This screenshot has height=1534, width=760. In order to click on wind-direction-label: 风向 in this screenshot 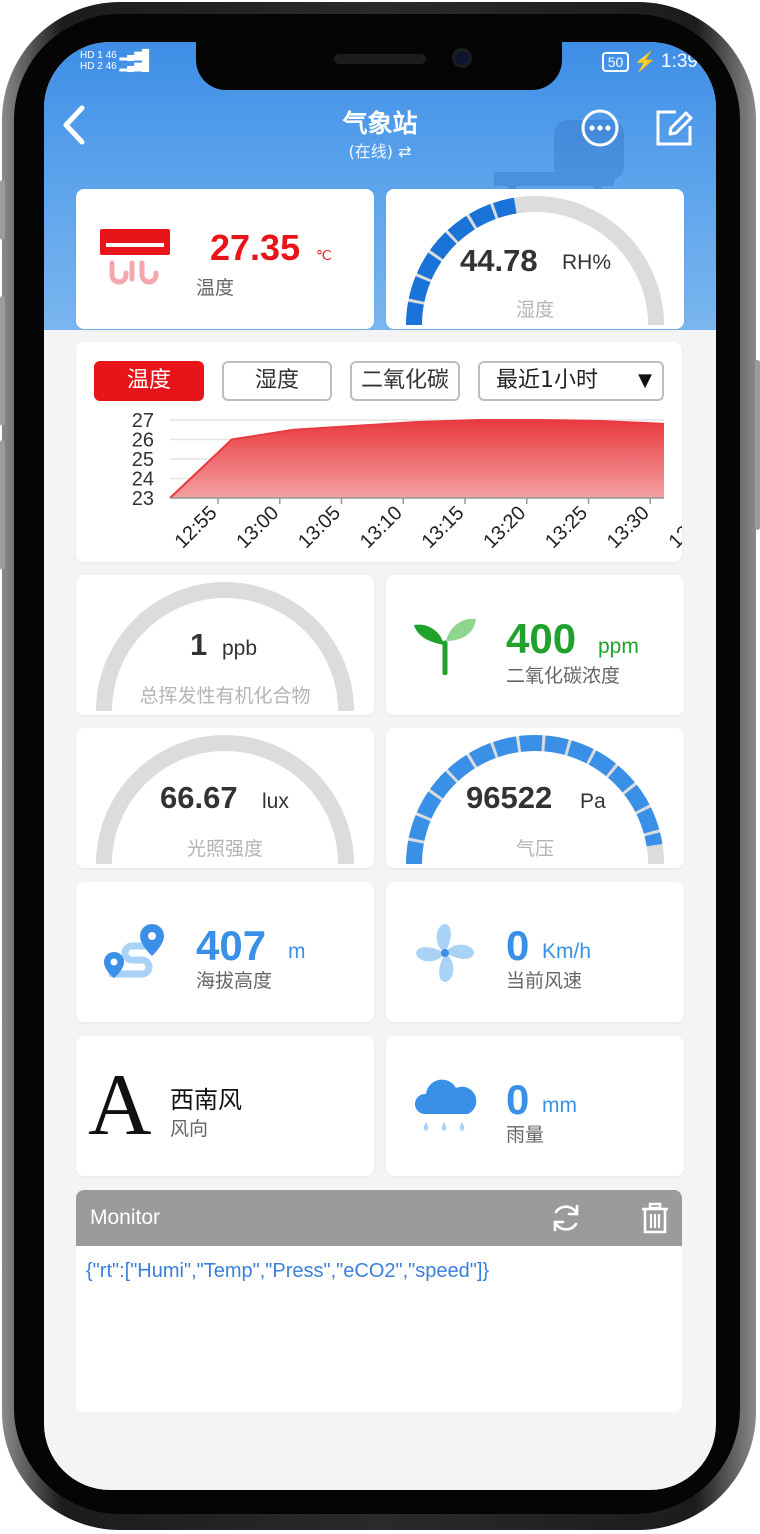, I will do `click(189, 1129)`.